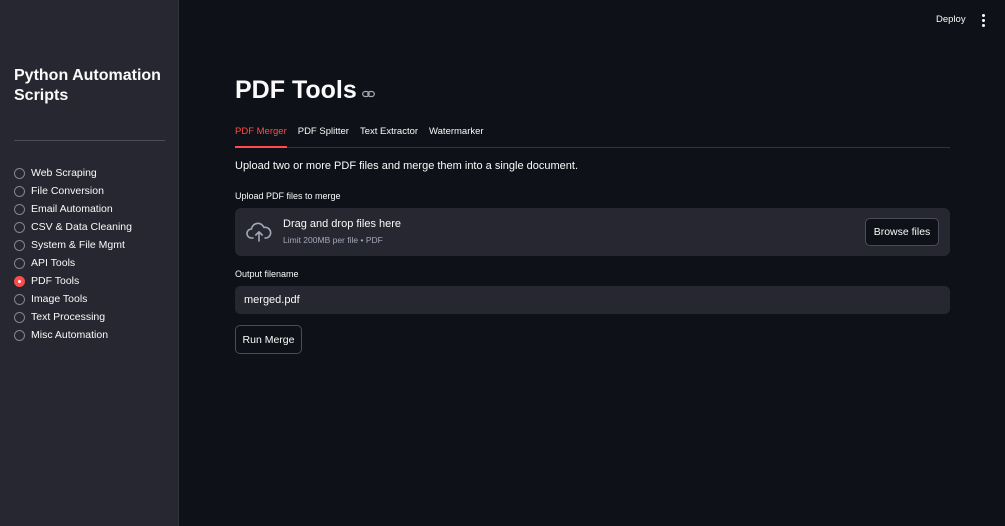 This screenshot has height=526, width=1005. Describe the element at coordinates (19, 281) in the screenshot. I see `radio-selected-icon` at that location.